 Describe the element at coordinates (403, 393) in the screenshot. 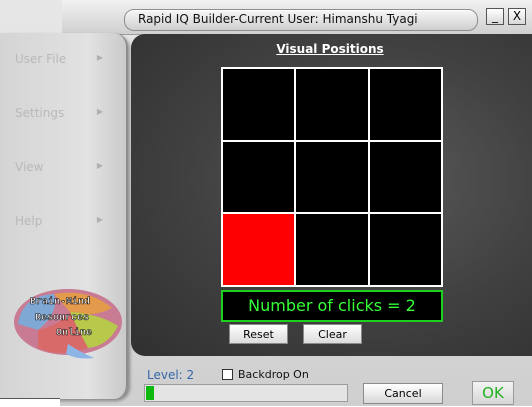

I see `cancel-button: Cancel` at that location.